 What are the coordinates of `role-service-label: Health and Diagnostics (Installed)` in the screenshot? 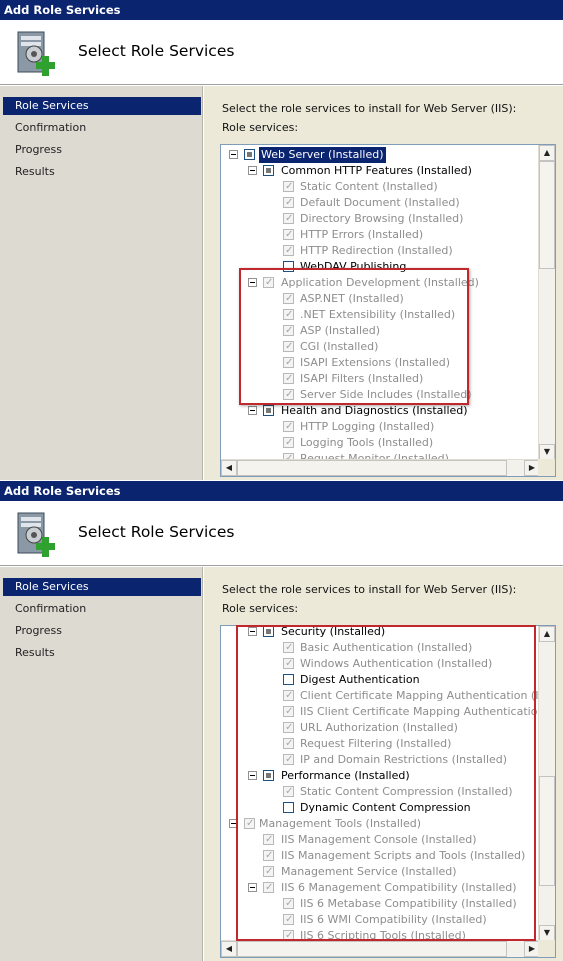 It's located at (374, 410).